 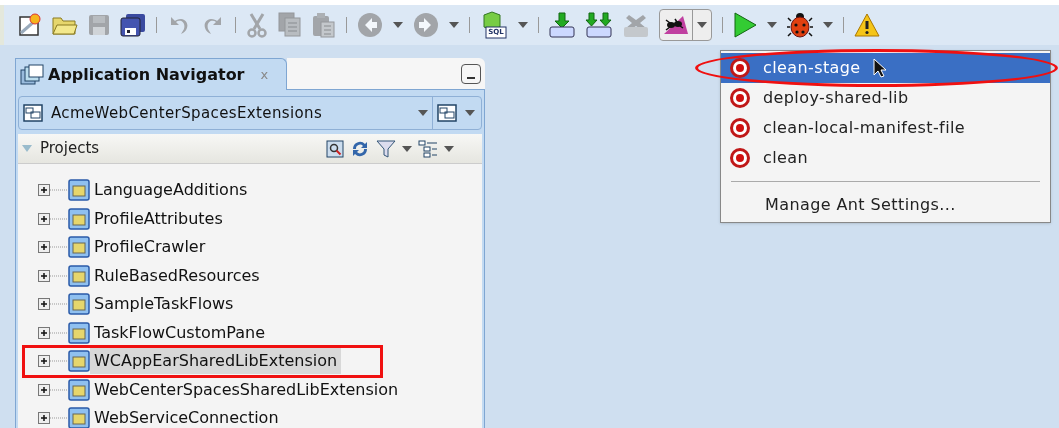 I want to click on minimize-icon, so click(x=471, y=73).